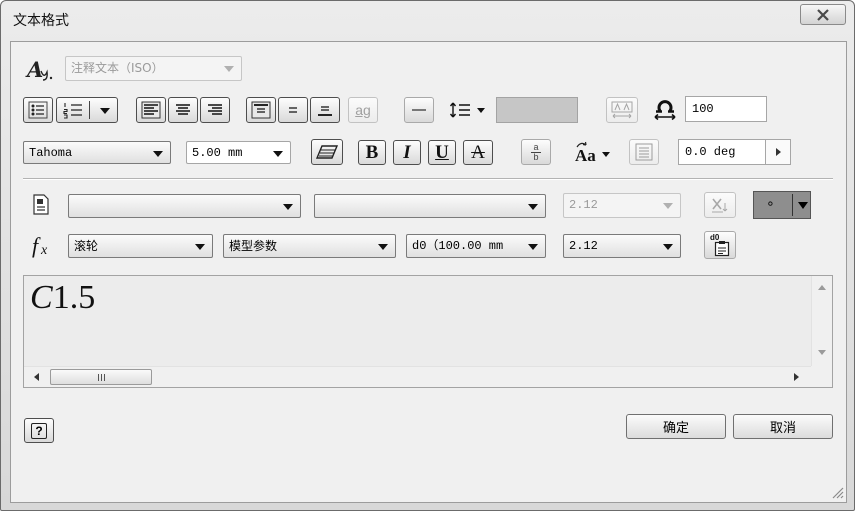  What do you see at coordinates (417, 376) in the screenshot?
I see `horizontal-scrollbar` at bounding box center [417, 376].